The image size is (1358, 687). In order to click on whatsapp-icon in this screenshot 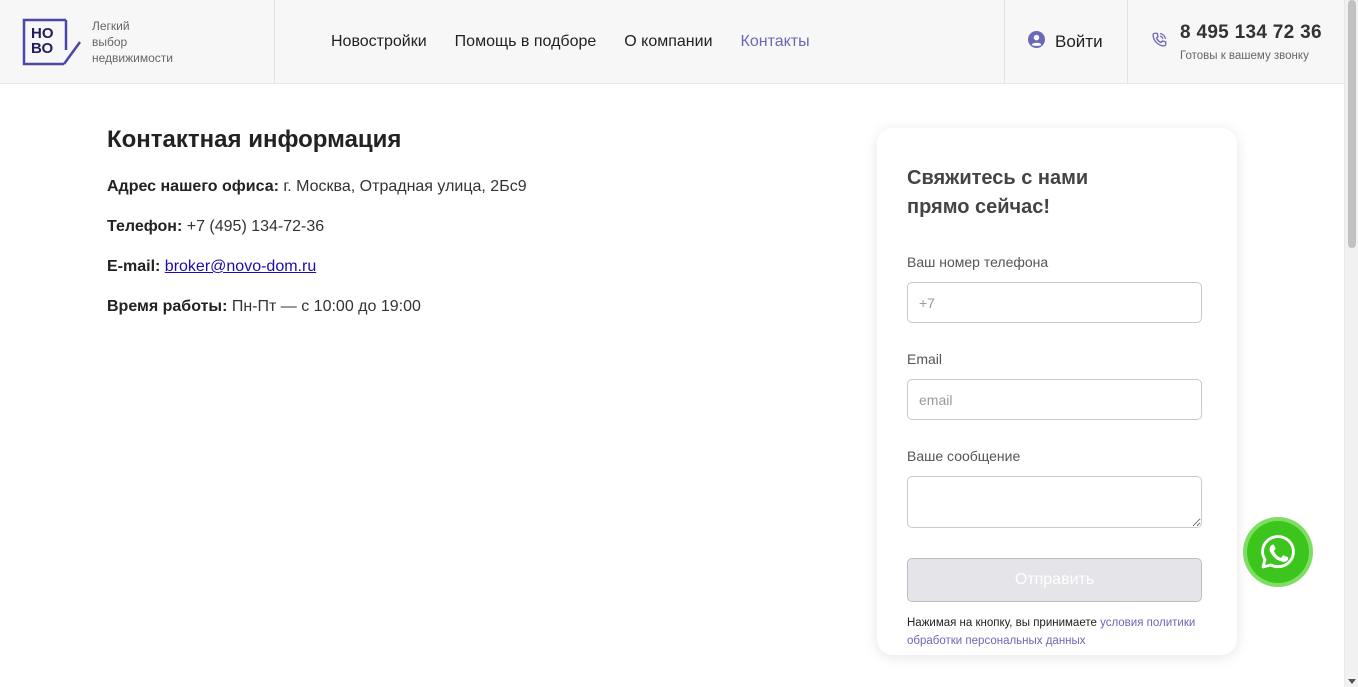, I will do `click(1278, 552)`.